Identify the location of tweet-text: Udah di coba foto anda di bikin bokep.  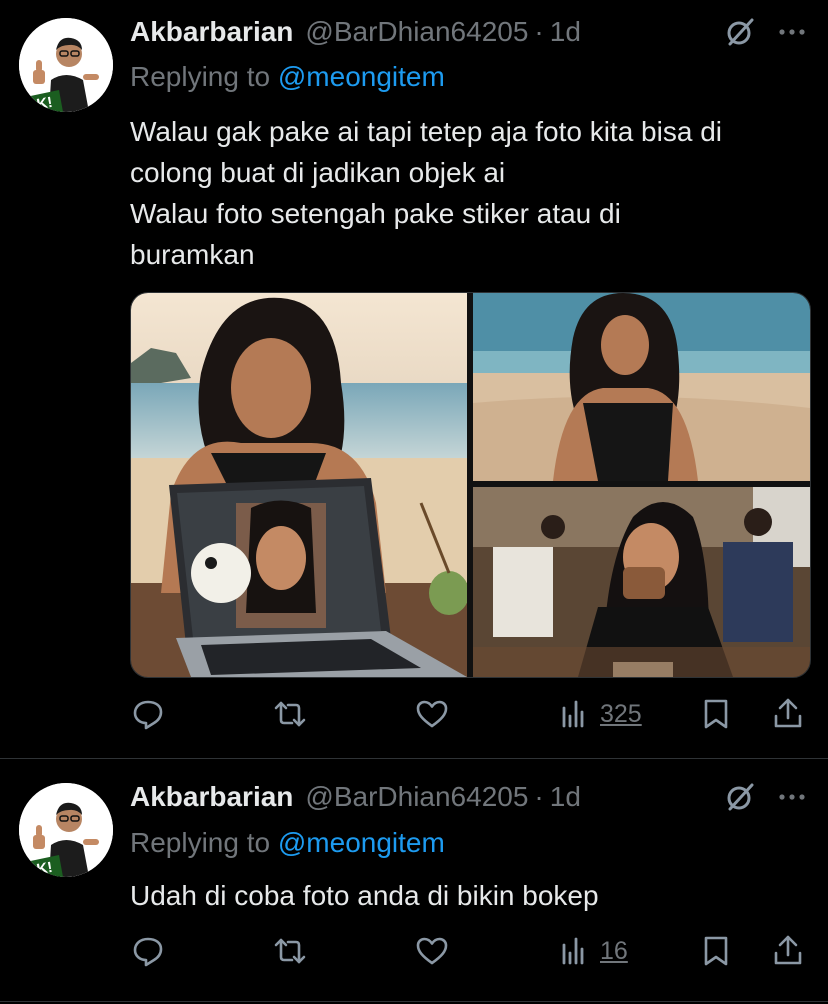
(472, 895).